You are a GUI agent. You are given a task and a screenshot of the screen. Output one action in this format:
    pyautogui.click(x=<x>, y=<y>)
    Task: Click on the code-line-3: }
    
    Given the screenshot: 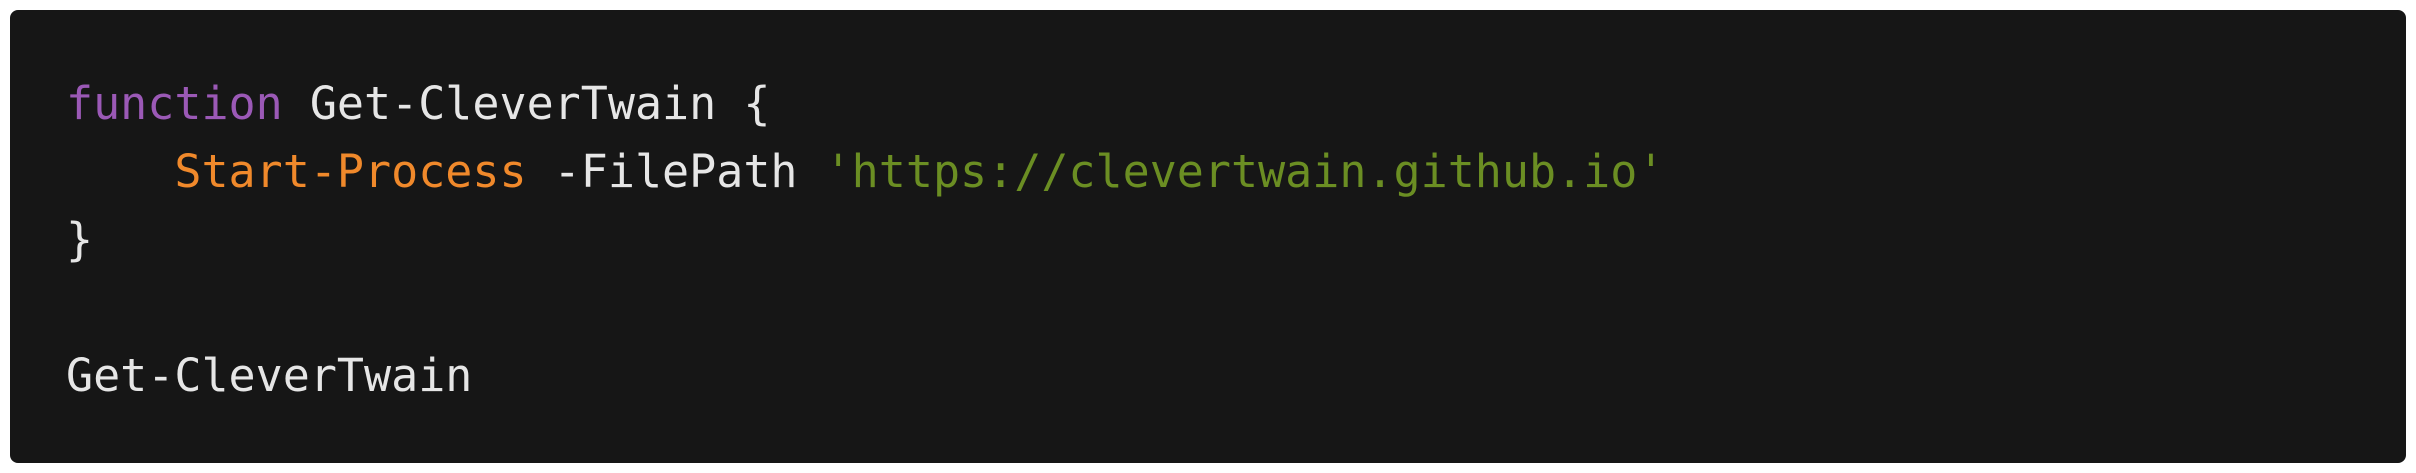 What is the action you would take?
    pyautogui.click(x=1236, y=240)
    